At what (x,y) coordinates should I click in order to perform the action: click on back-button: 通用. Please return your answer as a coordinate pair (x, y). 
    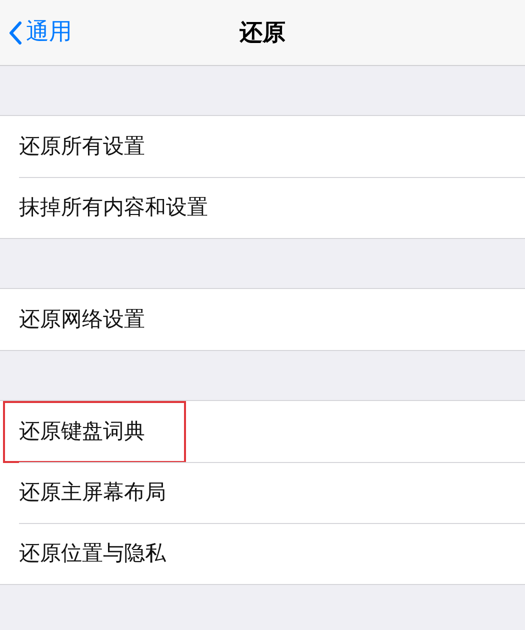
    Looking at the image, I should click on (36, 33).